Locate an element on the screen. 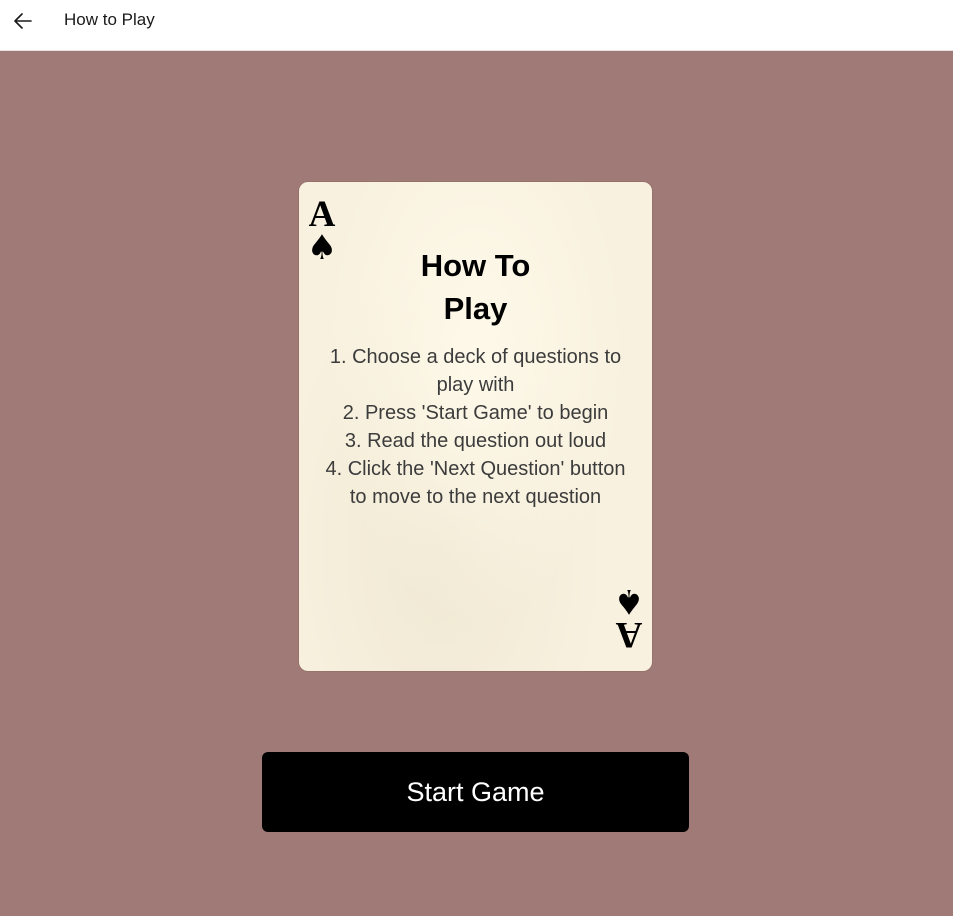 Image resolution: width=953 pixels, height=916 pixels. card-corner-bottom: A ♠ is located at coordinates (629, 618).